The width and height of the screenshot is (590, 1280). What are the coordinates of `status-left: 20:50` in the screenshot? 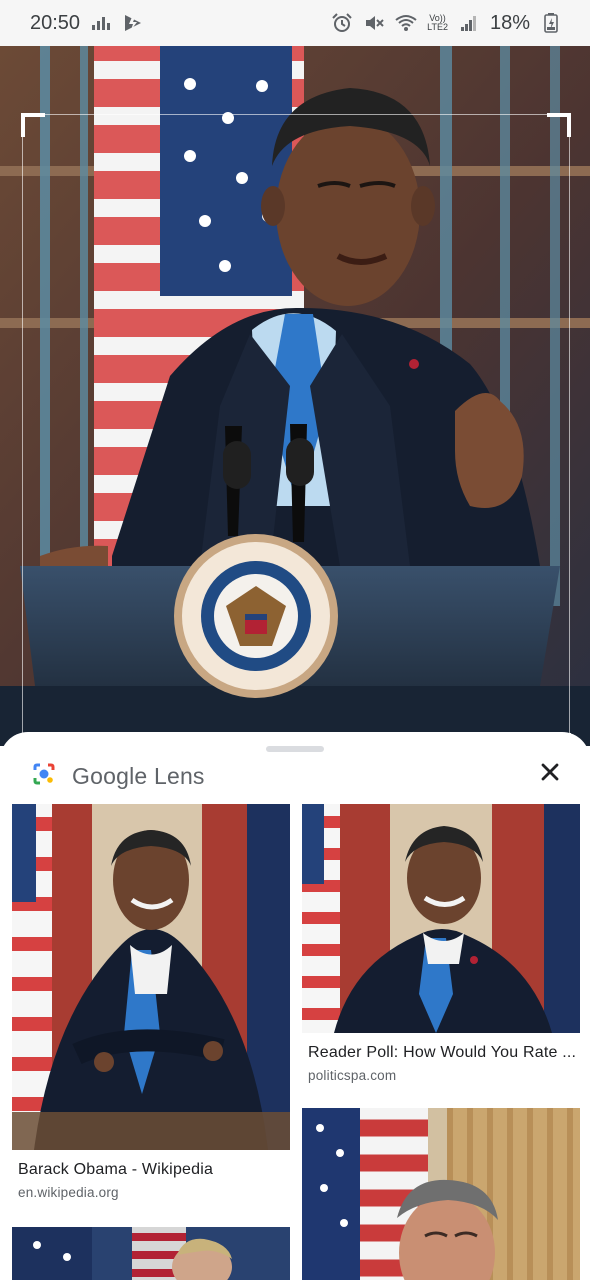 It's located at (87, 23).